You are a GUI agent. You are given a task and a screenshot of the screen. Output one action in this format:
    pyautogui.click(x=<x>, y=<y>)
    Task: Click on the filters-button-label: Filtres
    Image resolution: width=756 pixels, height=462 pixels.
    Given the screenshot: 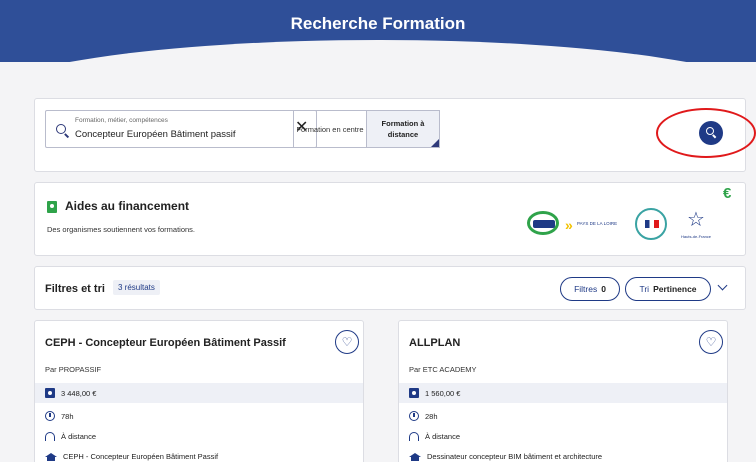 What is the action you would take?
    pyautogui.click(x=586, y=289)
    